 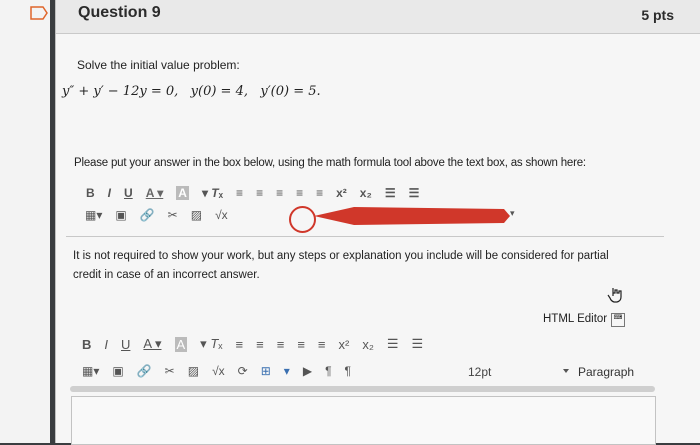 I want to click on example-toolbar-row1: B I U A ▾ A ▾ Tₓ ≡ ≡ ≡ ≡ ≡ x² x₂ ☰ ☰, so click(x=259, y=193).